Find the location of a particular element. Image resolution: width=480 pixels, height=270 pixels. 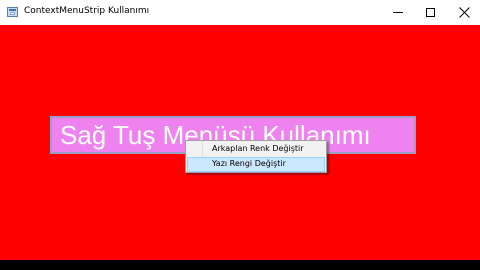

minimize-button is located at coordinates (398, 12).